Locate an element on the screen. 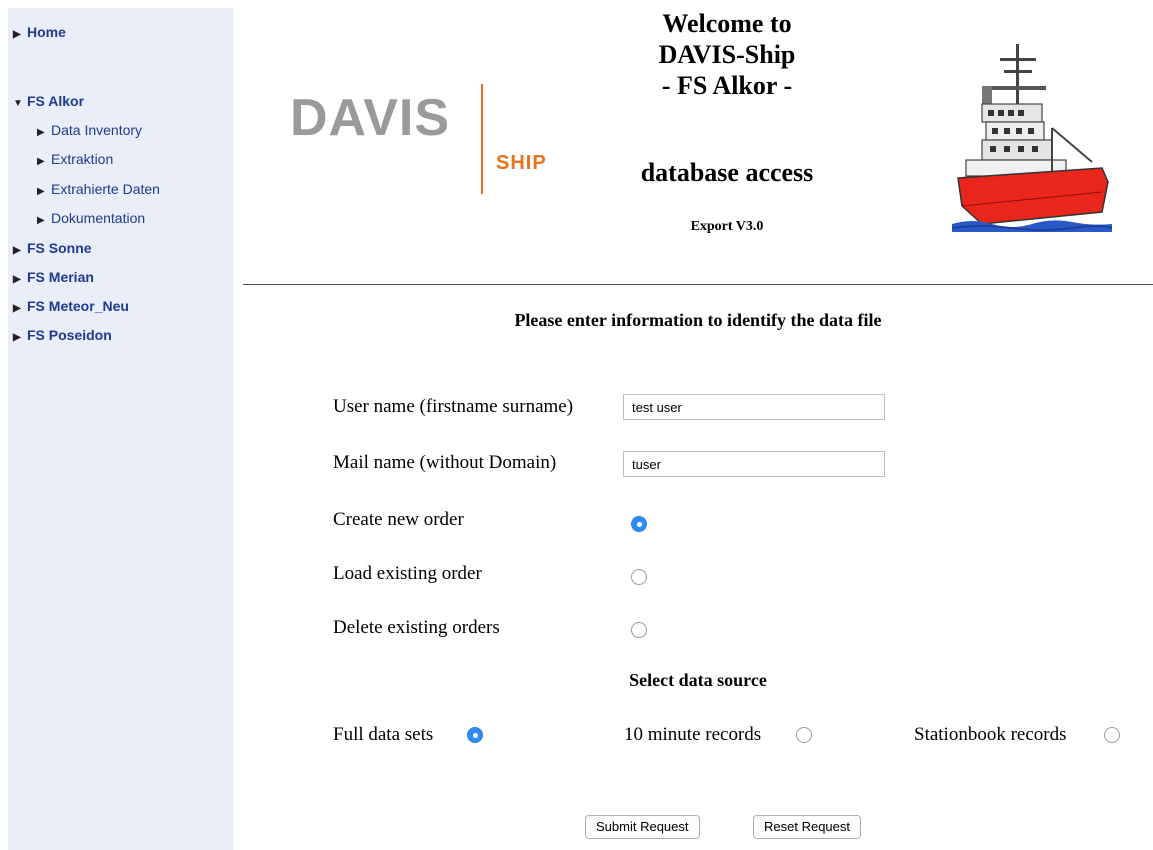 Image resolution: width=1153 pixels, height=850 pixels. data-source-heading: Select data source is located at coordinates (698, 680).